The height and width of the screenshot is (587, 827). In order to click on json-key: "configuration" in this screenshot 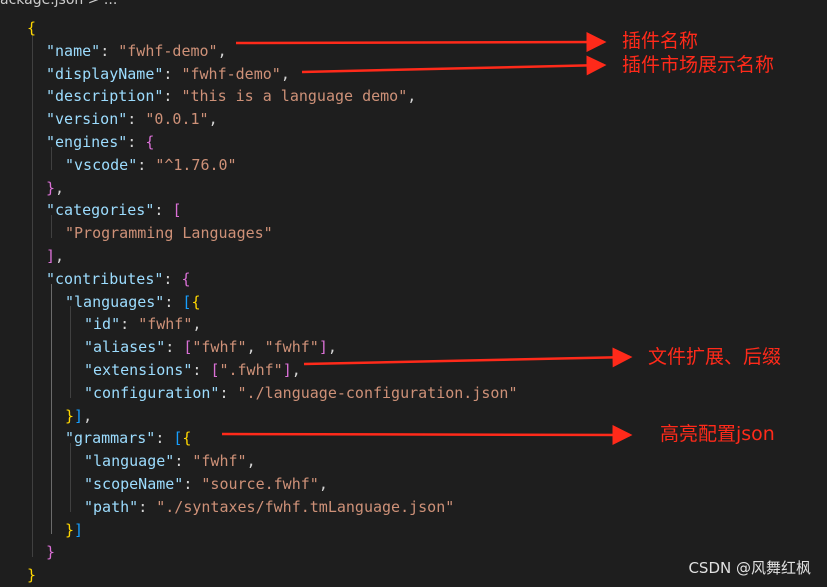, I will do `click(152, 392)`.